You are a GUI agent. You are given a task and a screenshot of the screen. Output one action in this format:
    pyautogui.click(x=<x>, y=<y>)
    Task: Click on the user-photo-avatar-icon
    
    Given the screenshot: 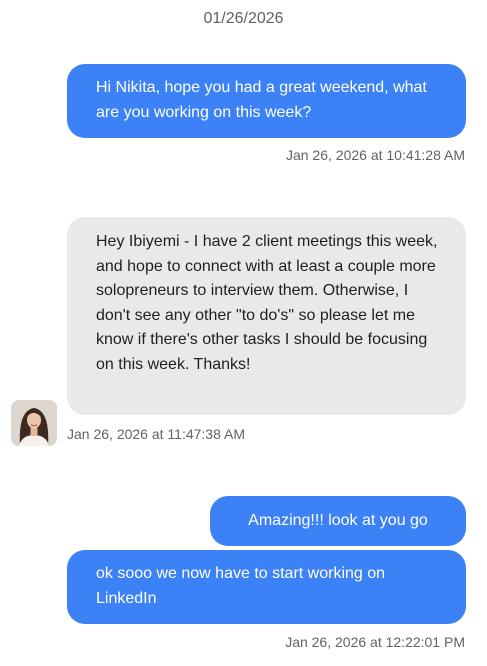 What is the action you would take?
    pyautogui.click(x=34, y=423)
    